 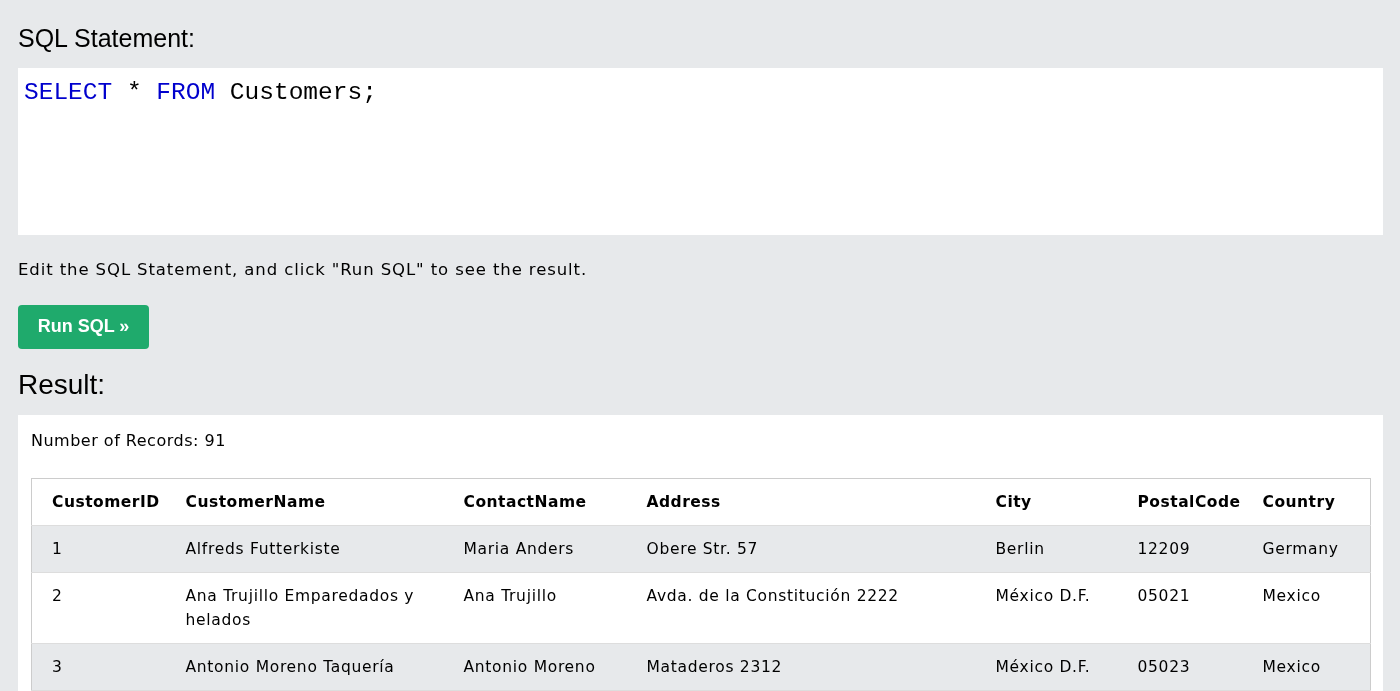 What do you see at coordinates (314, 549) in the screenshot?
I see `table-cell: Alfreds Futterkiste` at bounding box center [314, 549].